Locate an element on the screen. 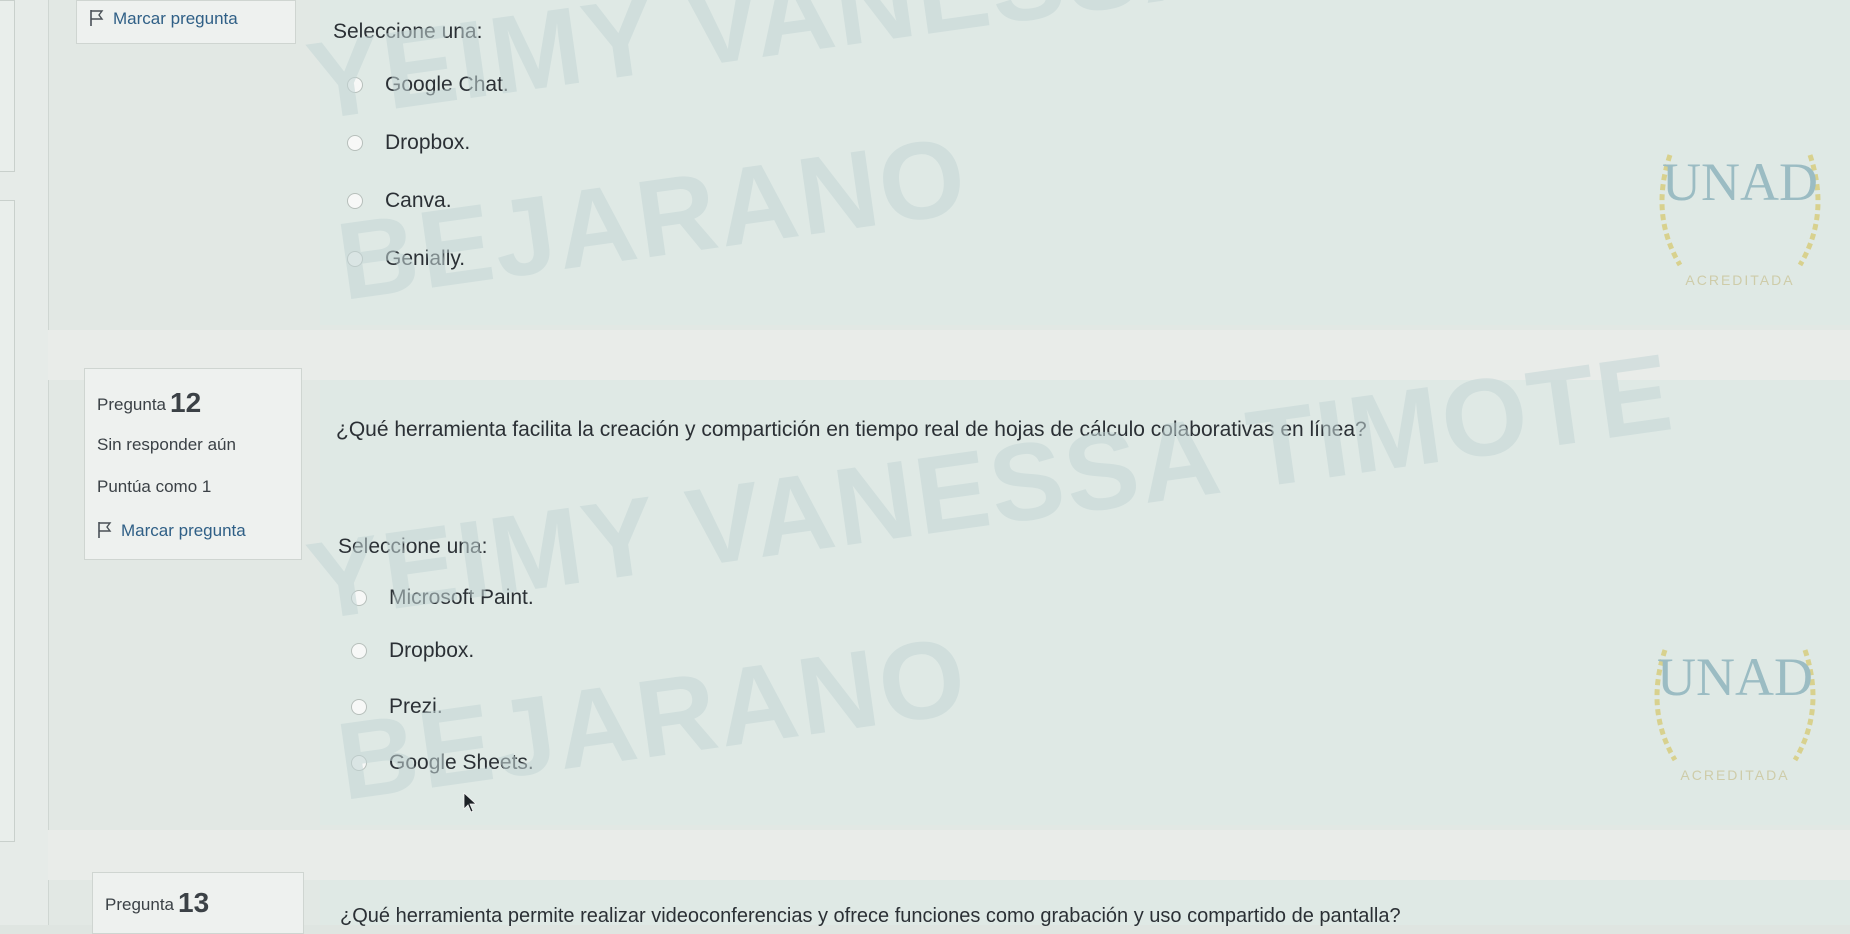  question12-points: Puntúa como 1 is located at coordinates (154, 486).